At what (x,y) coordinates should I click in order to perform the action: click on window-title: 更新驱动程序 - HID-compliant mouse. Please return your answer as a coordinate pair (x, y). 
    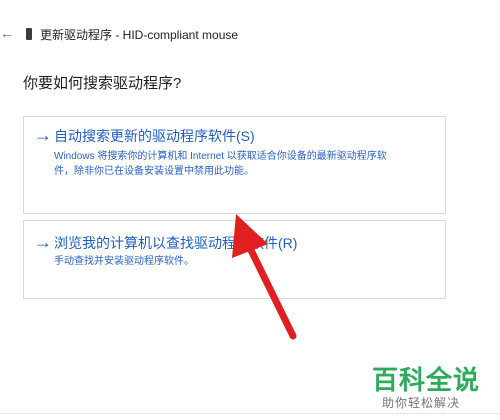
    Looking at the image, I should click on (139, 35).